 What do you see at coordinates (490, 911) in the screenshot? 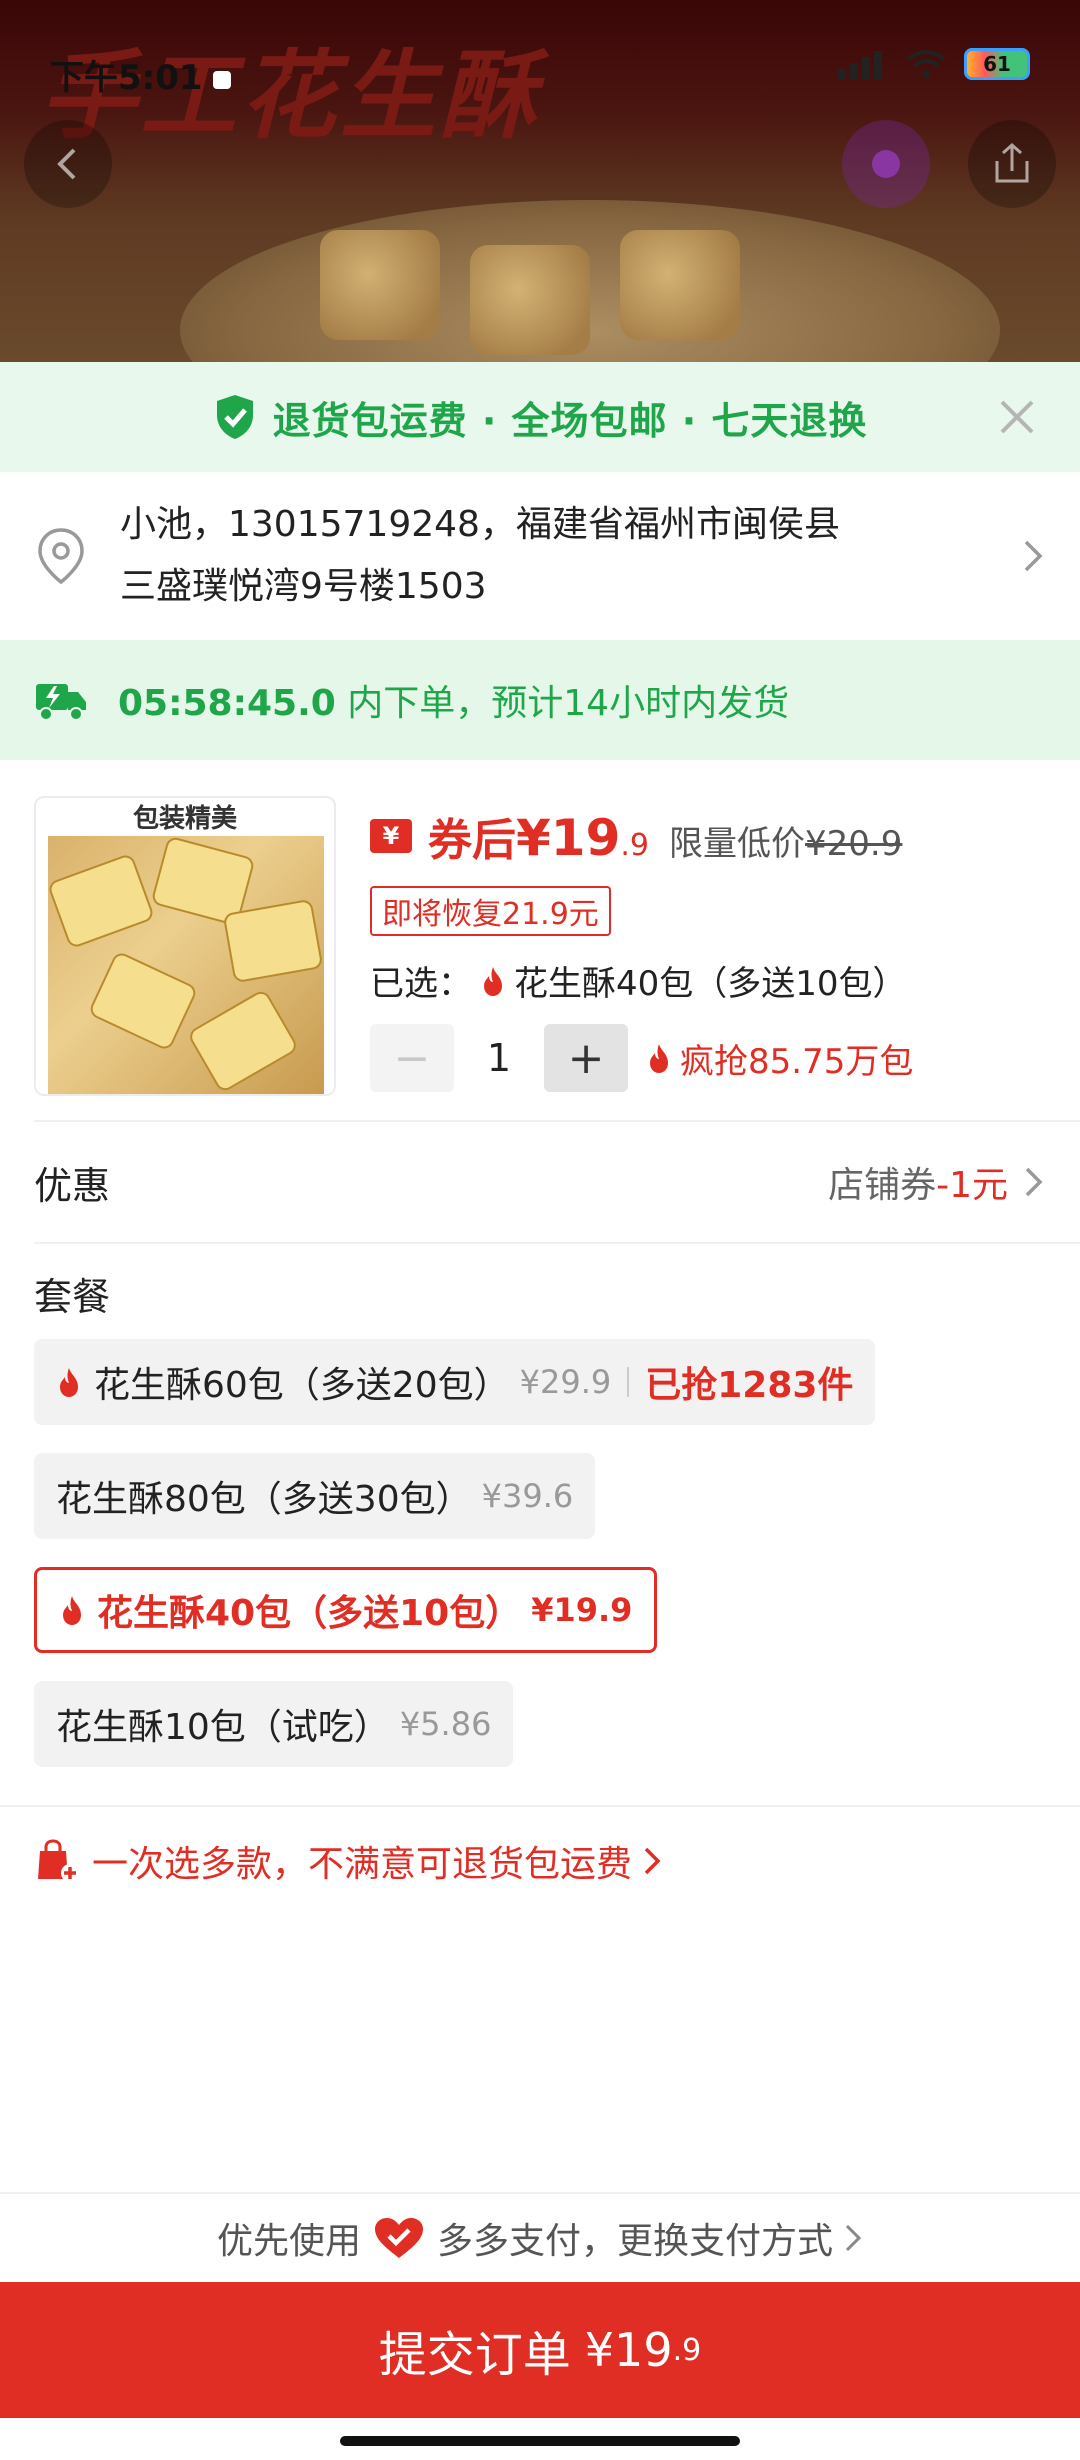
I see `price-restore-tag: 即将恢复21.9元` at bounding box center [490, 911].